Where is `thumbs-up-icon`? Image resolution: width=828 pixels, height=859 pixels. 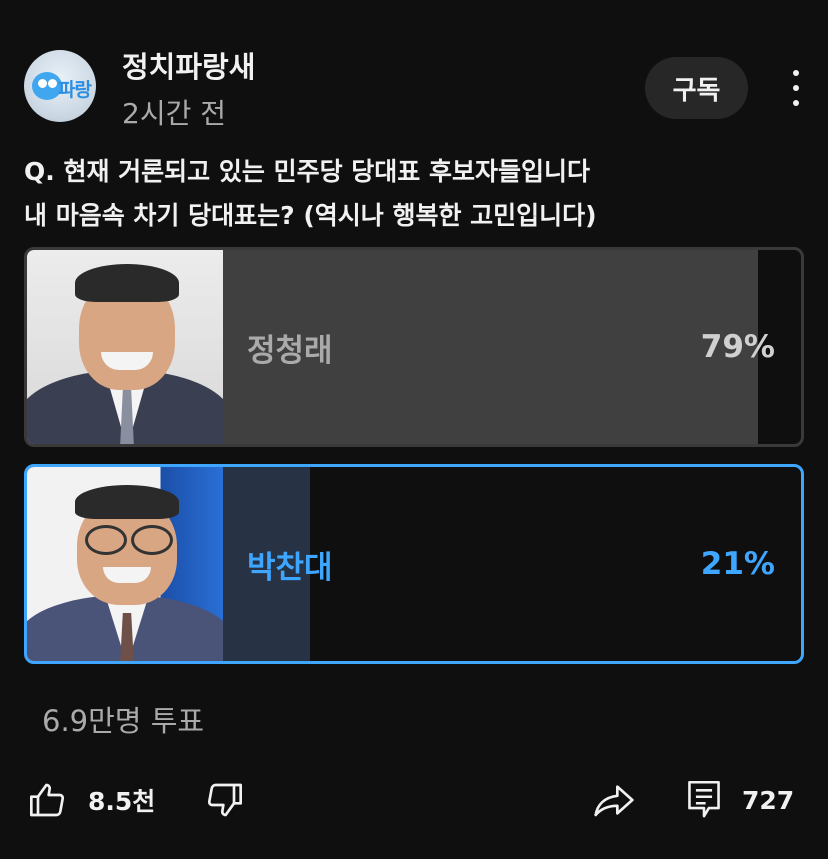 thumbs-up-icon is located at coordinates (47, 800).